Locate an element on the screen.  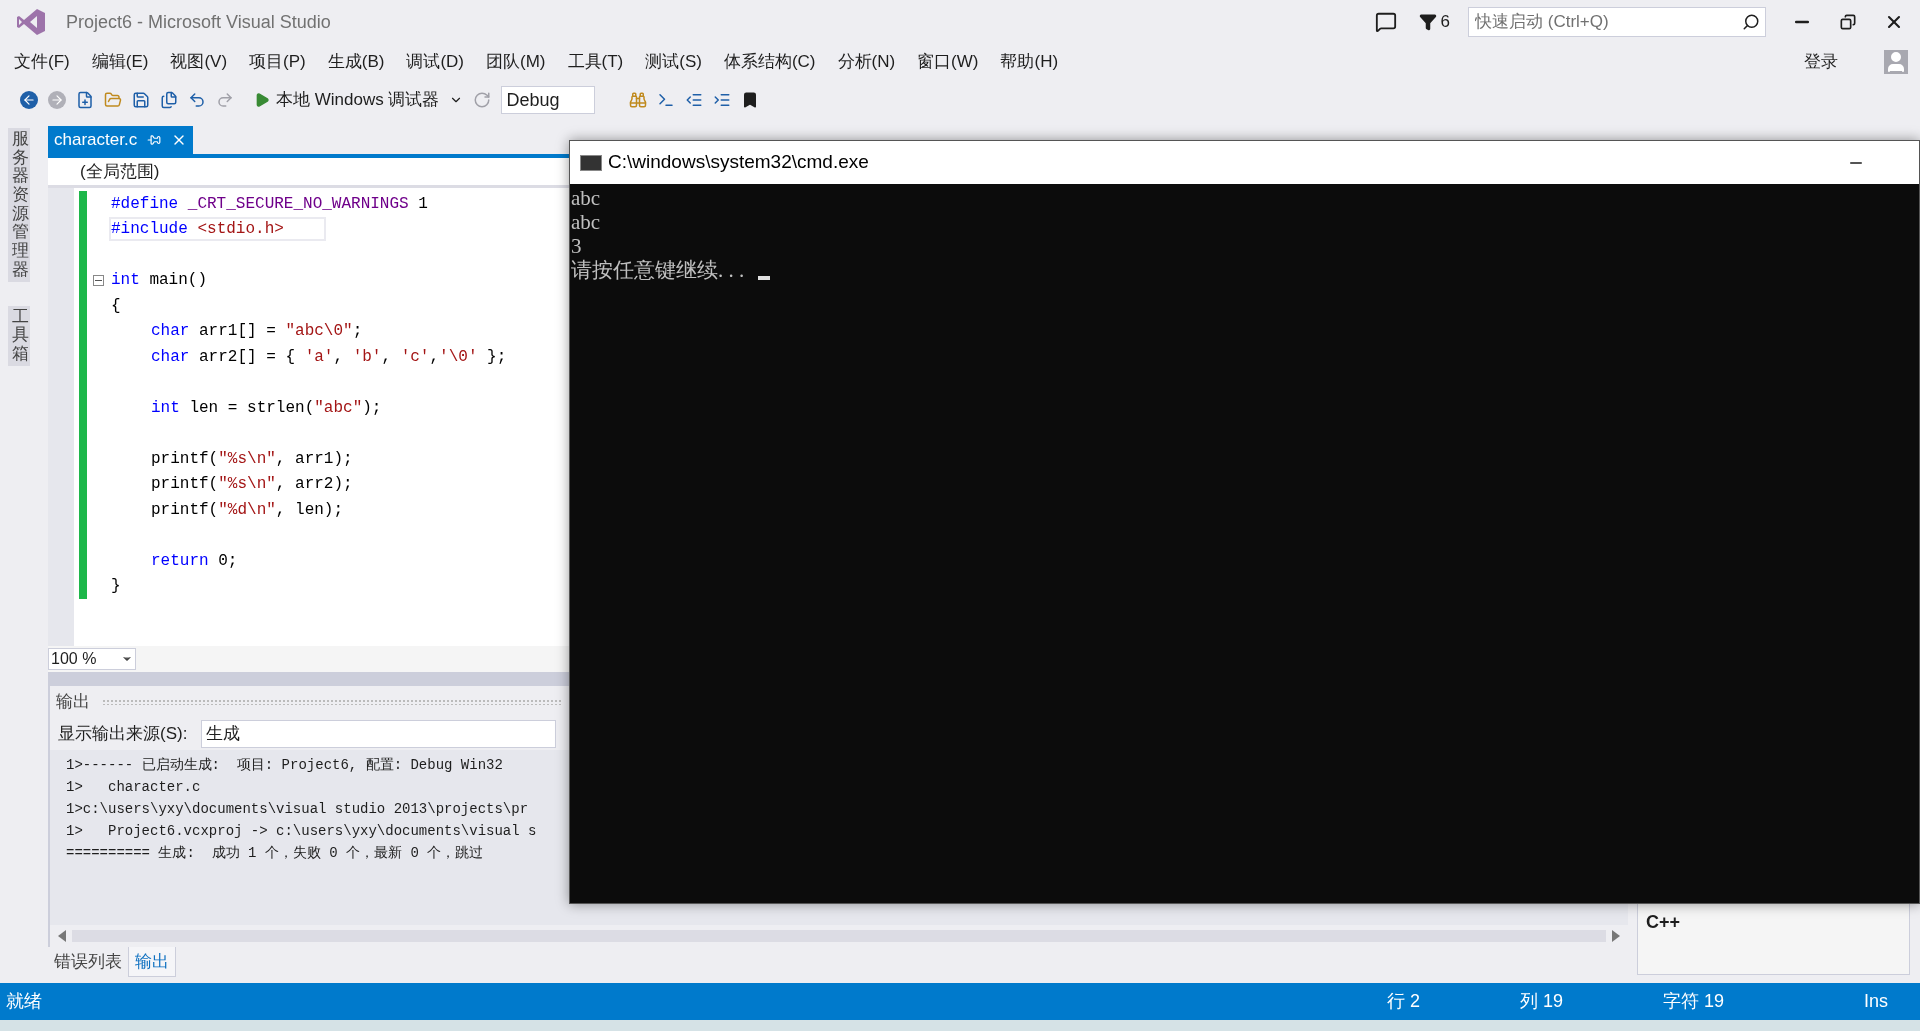
menu-item: 调试(D) is located at coordinates (435, 62).